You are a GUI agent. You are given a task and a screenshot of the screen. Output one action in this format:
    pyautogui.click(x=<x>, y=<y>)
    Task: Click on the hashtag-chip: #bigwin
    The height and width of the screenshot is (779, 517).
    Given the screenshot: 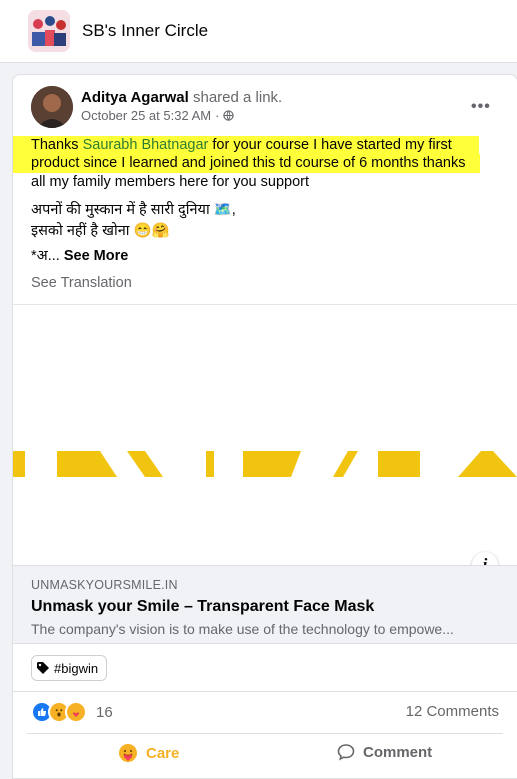 What is the action you would take?
    pyautogui.click(x=69, y=668)
    